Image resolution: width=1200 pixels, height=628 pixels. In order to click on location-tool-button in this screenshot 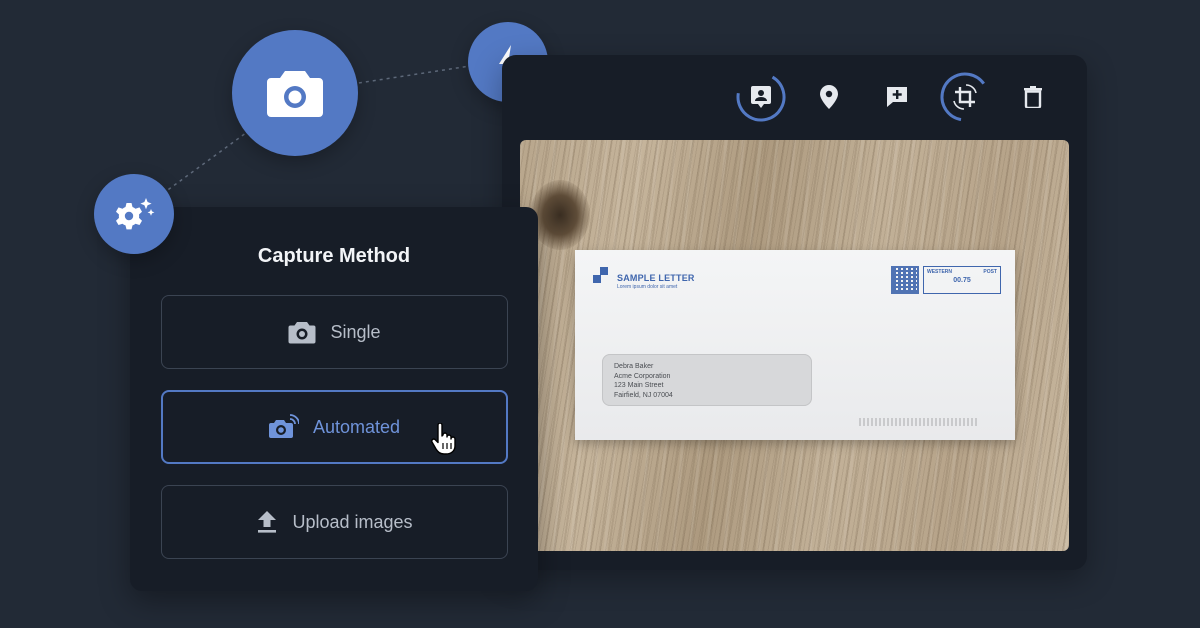, I will do `click(829, 97)`.